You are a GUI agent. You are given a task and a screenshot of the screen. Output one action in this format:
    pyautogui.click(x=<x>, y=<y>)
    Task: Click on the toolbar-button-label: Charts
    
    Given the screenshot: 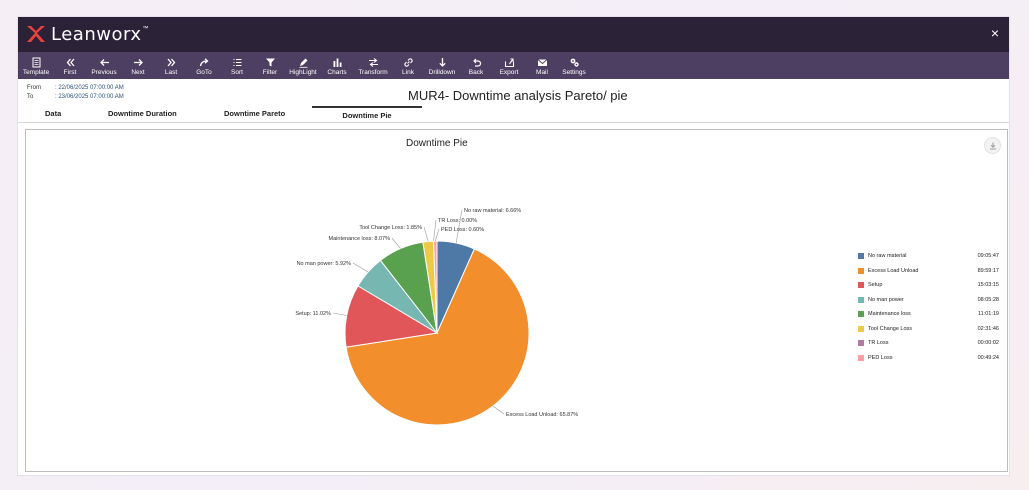 What is the action you would take?
    pyautogui.click(x=337, y=72)
    